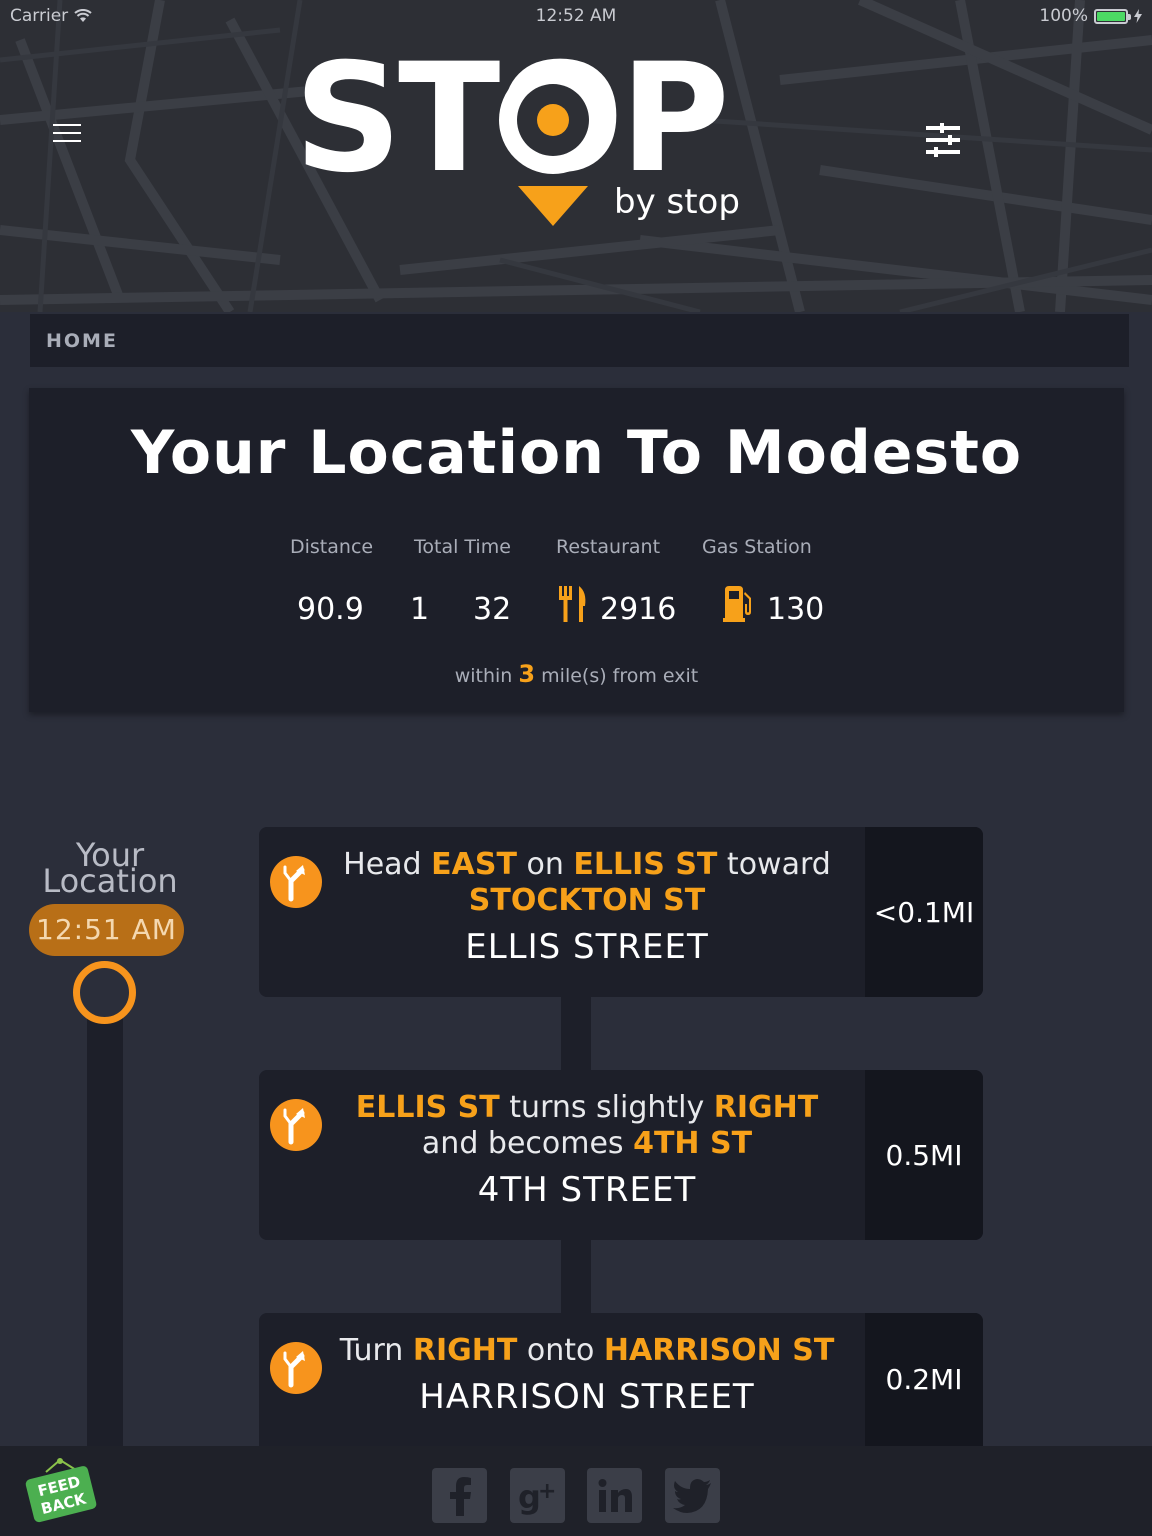 The width and height of the screenshot is (1152, 1536). Describe the element at coordinates (1063, 16) in the screenshot. I see `battery-percent: 100%` at that location.